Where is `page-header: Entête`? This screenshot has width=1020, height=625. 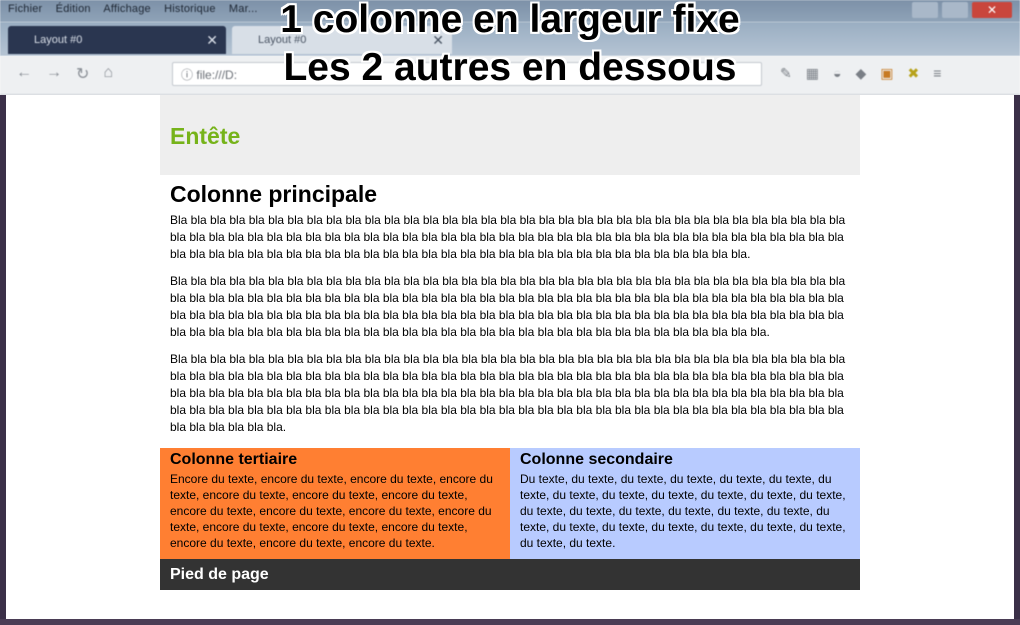
page-header: Entête is located at coordinates (510, 135).